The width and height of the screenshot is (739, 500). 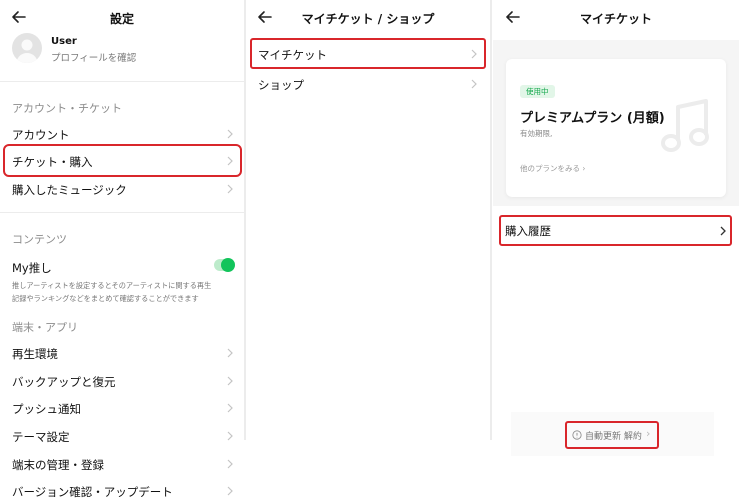 I want to click on list-item-label: マイチケット, so click(x=292, y=55).